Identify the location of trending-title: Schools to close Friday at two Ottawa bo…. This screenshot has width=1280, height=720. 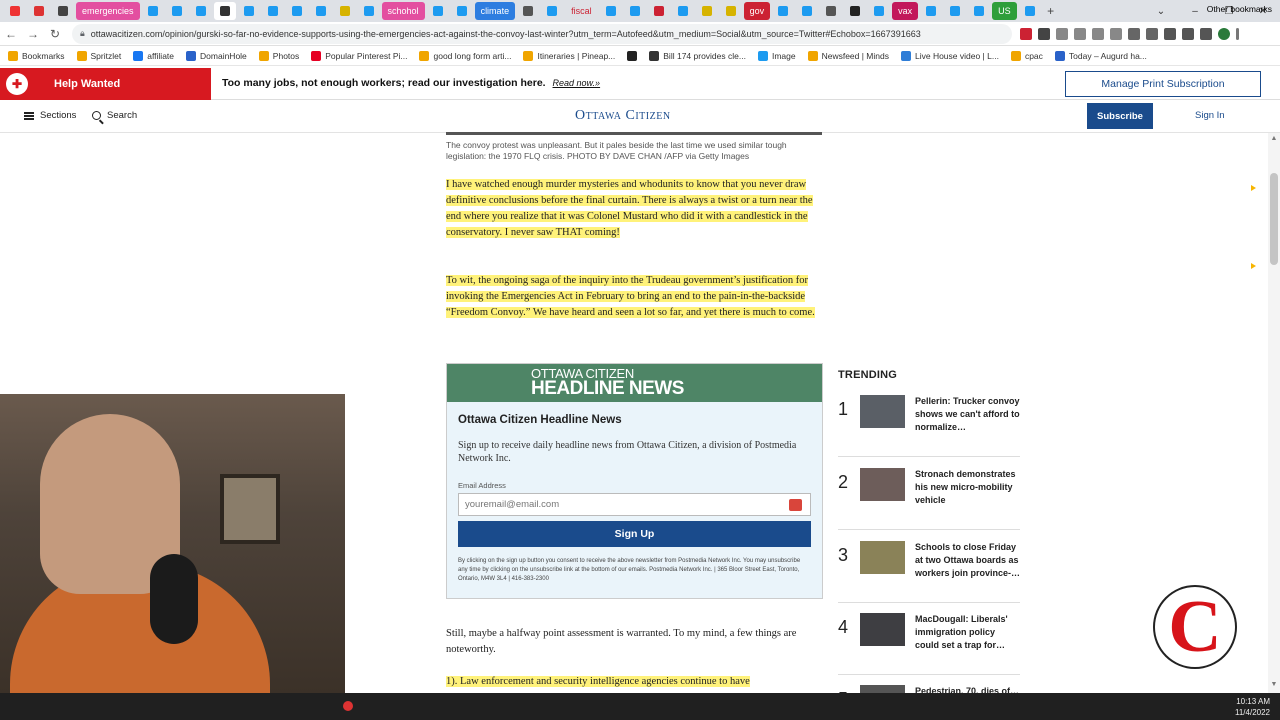
(968, 560).